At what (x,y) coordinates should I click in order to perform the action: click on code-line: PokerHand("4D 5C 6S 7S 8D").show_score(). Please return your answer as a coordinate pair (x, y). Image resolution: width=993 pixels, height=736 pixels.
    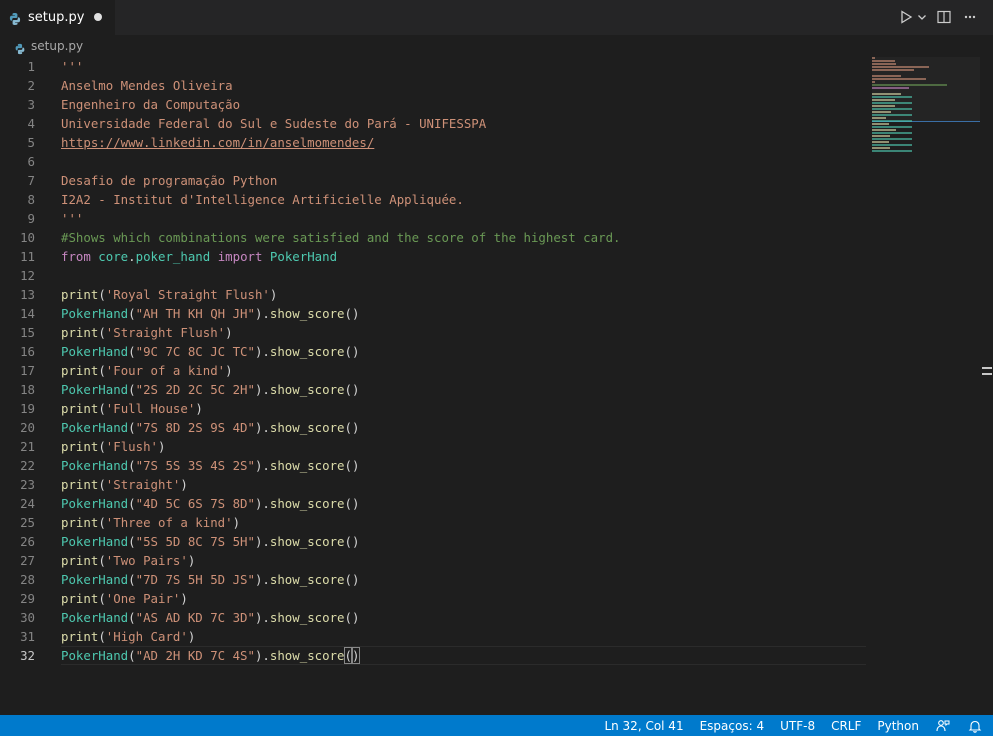
    Looking at the image, I should click on (463, 503).